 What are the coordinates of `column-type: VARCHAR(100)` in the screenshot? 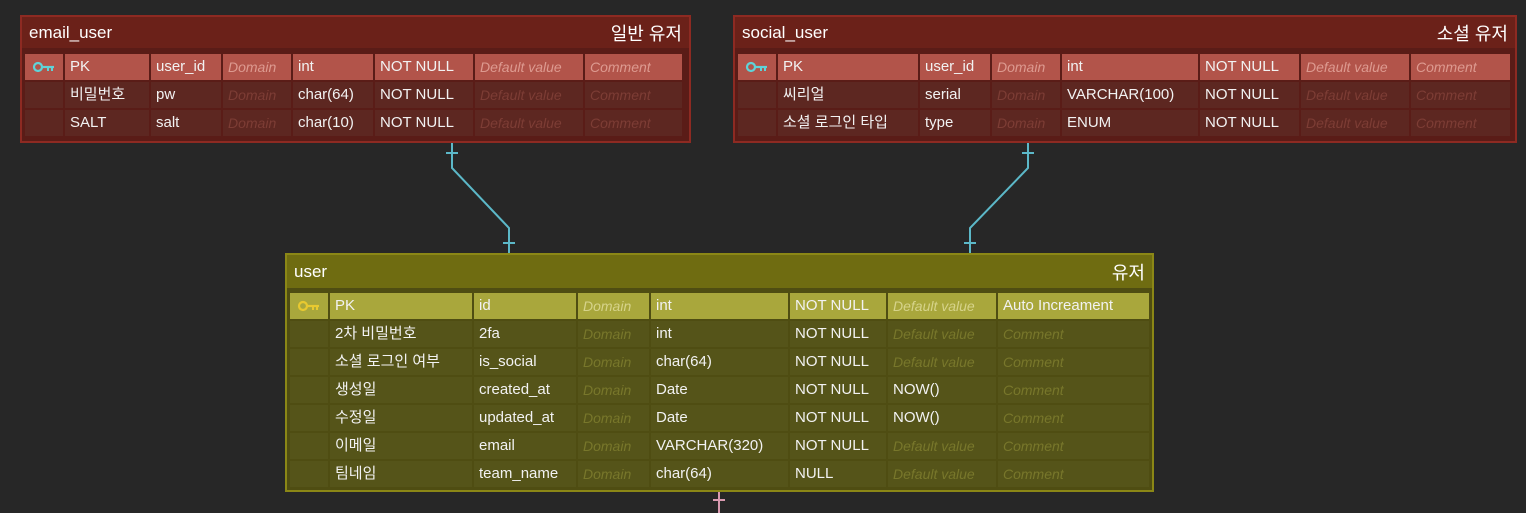 It's located at (1130, 95).